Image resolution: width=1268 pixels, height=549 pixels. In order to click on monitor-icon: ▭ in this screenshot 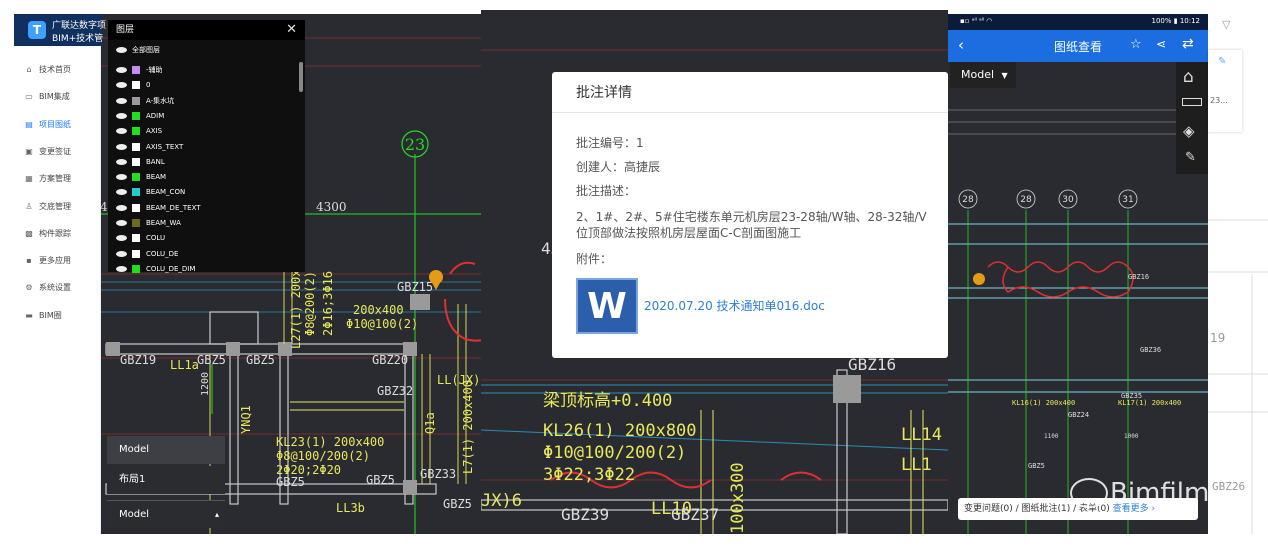, I will do `click(29, 97)`.